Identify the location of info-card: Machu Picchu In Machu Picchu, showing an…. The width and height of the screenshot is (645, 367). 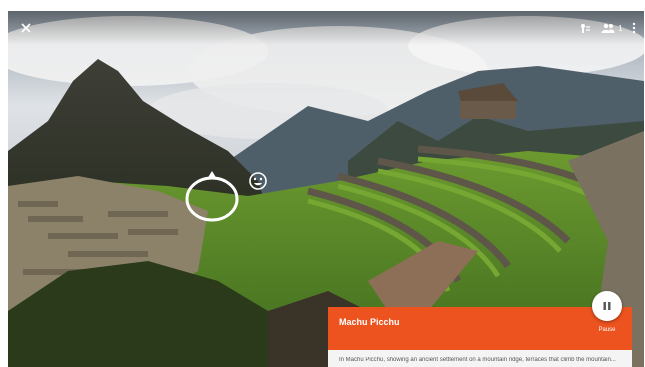
(480, 337).